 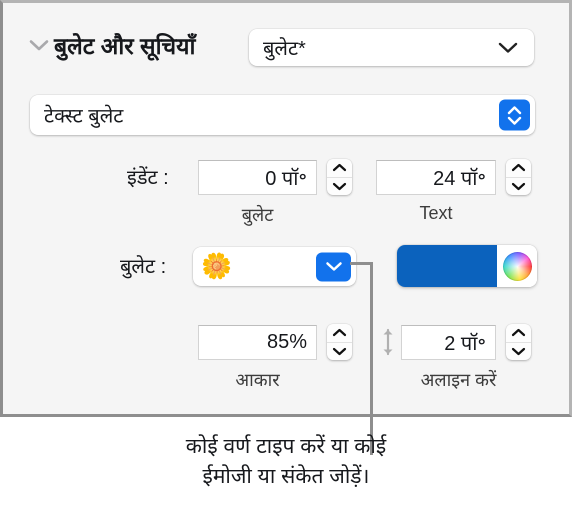 What do you see at coordinates (286, 342) in the screenshot?
I see `bullet-size-value: 85%` at bounding box center [286, 342].